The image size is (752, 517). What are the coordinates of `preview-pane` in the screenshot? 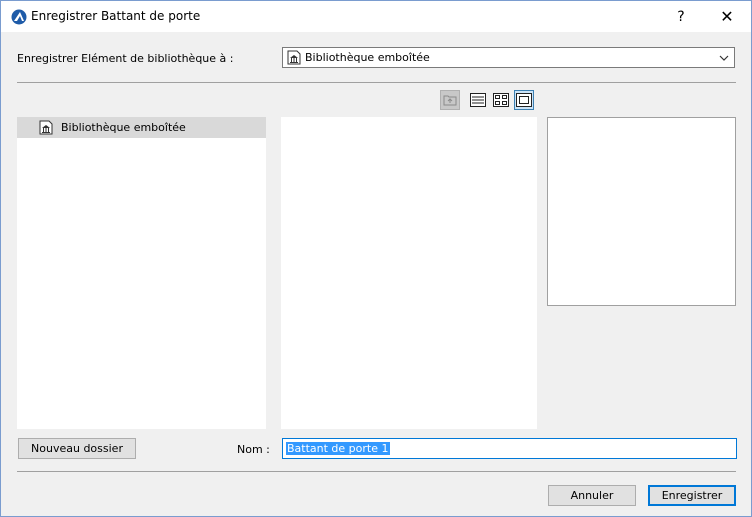 It's located at (641, 211).